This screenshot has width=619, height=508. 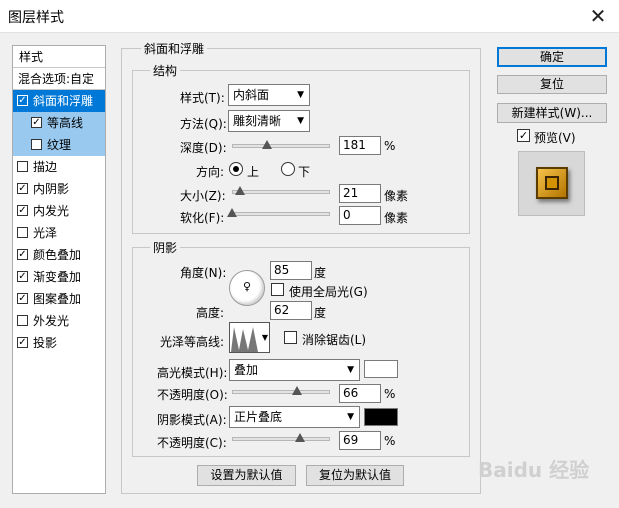 I want to click on gloss-contour-picker: ▼, so click(x=249, y=337).